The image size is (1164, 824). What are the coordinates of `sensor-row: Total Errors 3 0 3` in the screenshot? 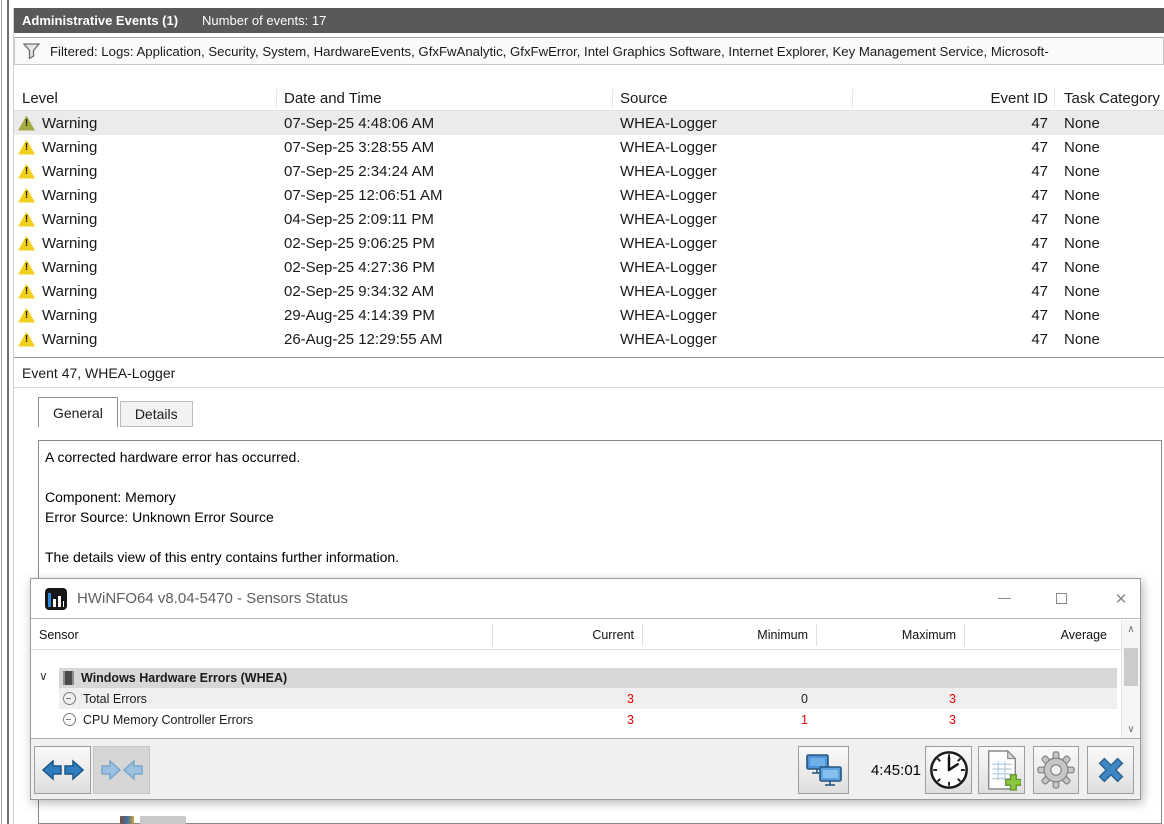 It's located at (576, 698).